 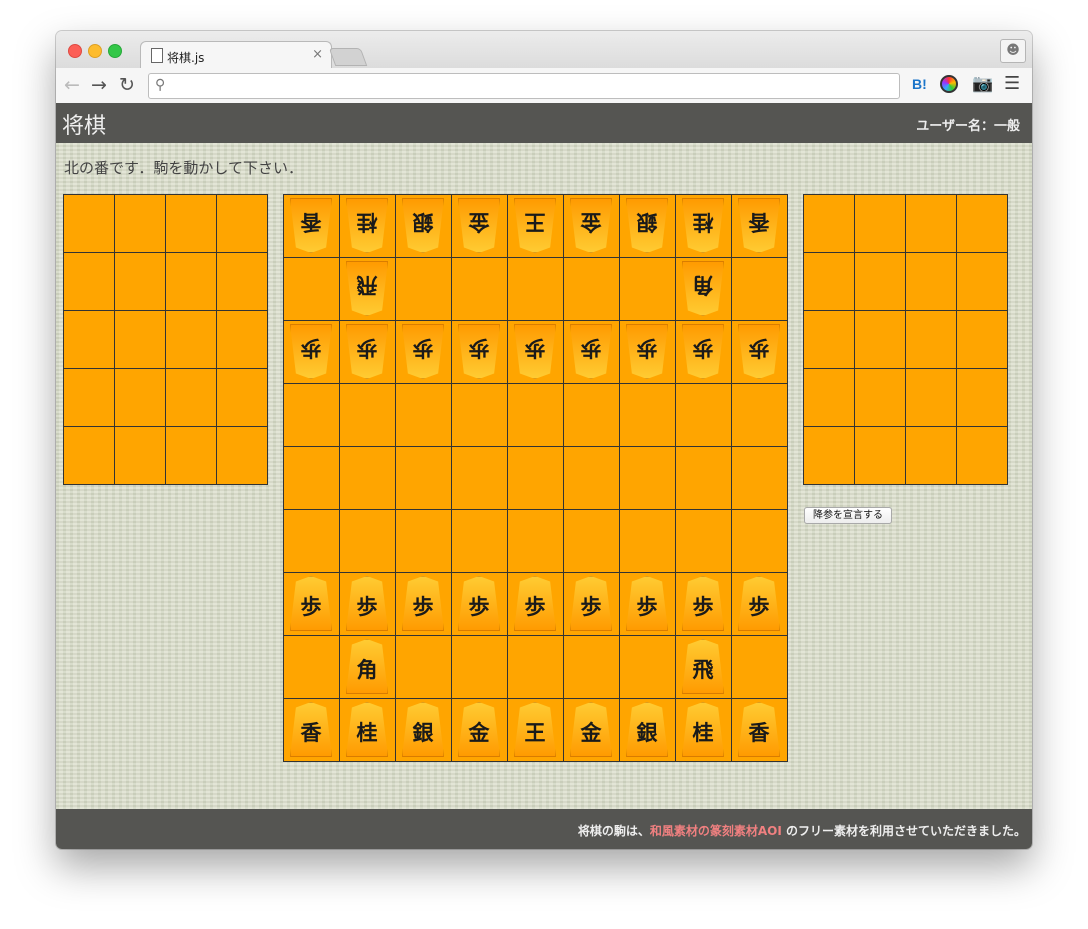 What do you see at coordinates (72, 85) in the screenshot?
I see `back-icon: ←` at bounding box center [72, 85].